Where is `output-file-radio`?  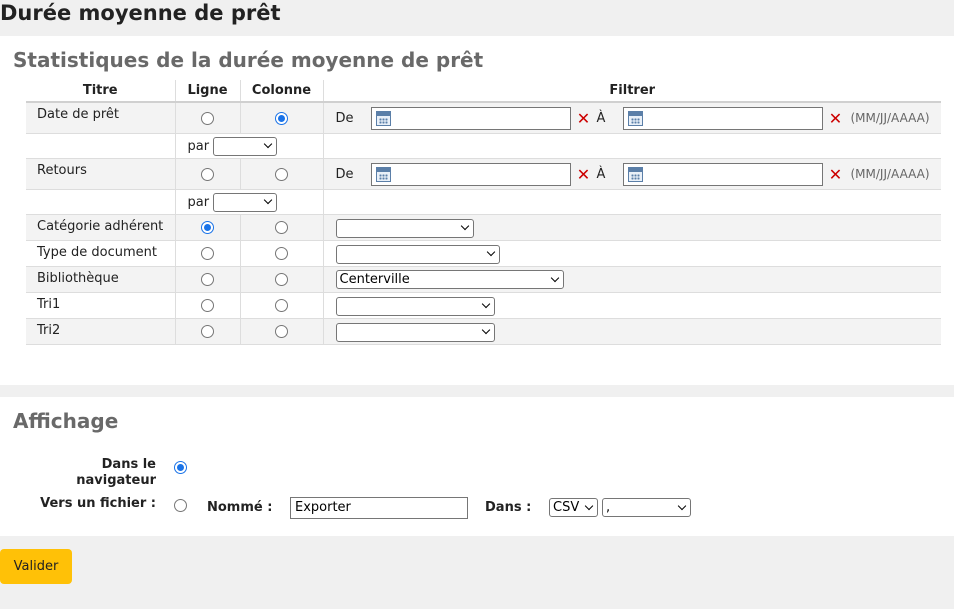
output-file-radio is located at coordinates (180, 505).